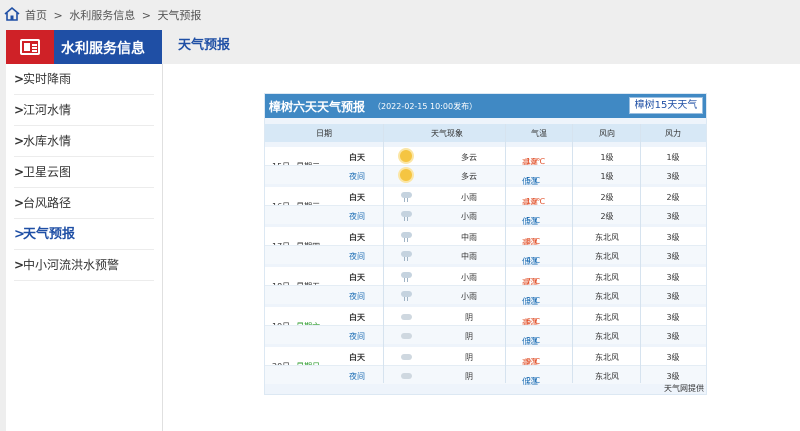  I want to click on sidebar-item-label: 水库水情, so click(47, 141).